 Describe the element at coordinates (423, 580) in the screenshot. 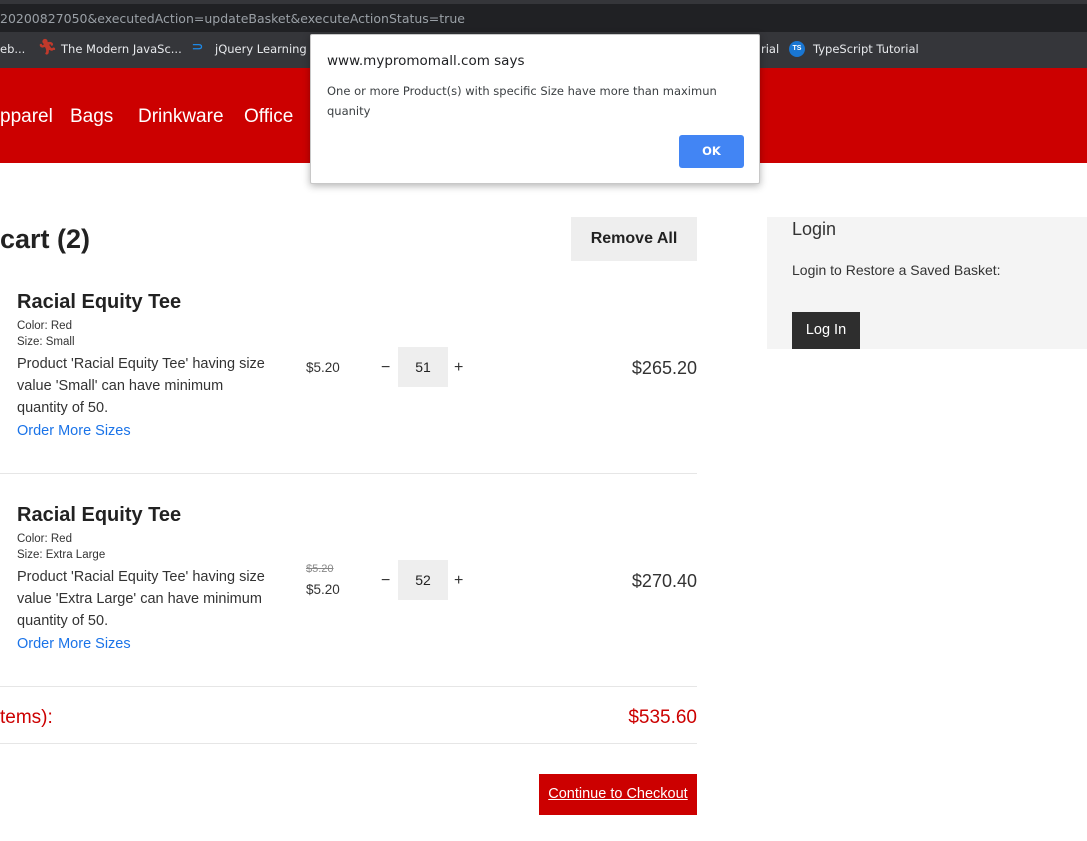

I see `quantity-input: 52` at that location.